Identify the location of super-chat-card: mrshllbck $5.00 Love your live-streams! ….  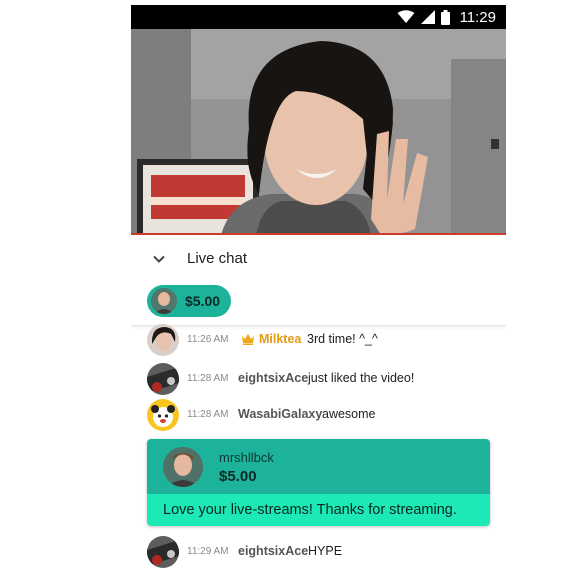
(318, 482).